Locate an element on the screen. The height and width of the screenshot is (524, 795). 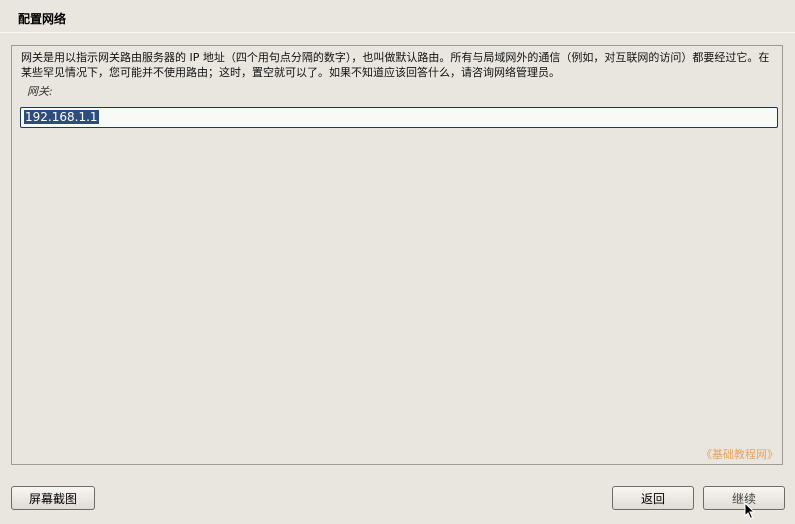
screenshot-button: 屏幕截图 is located at coordinates (53, 498).